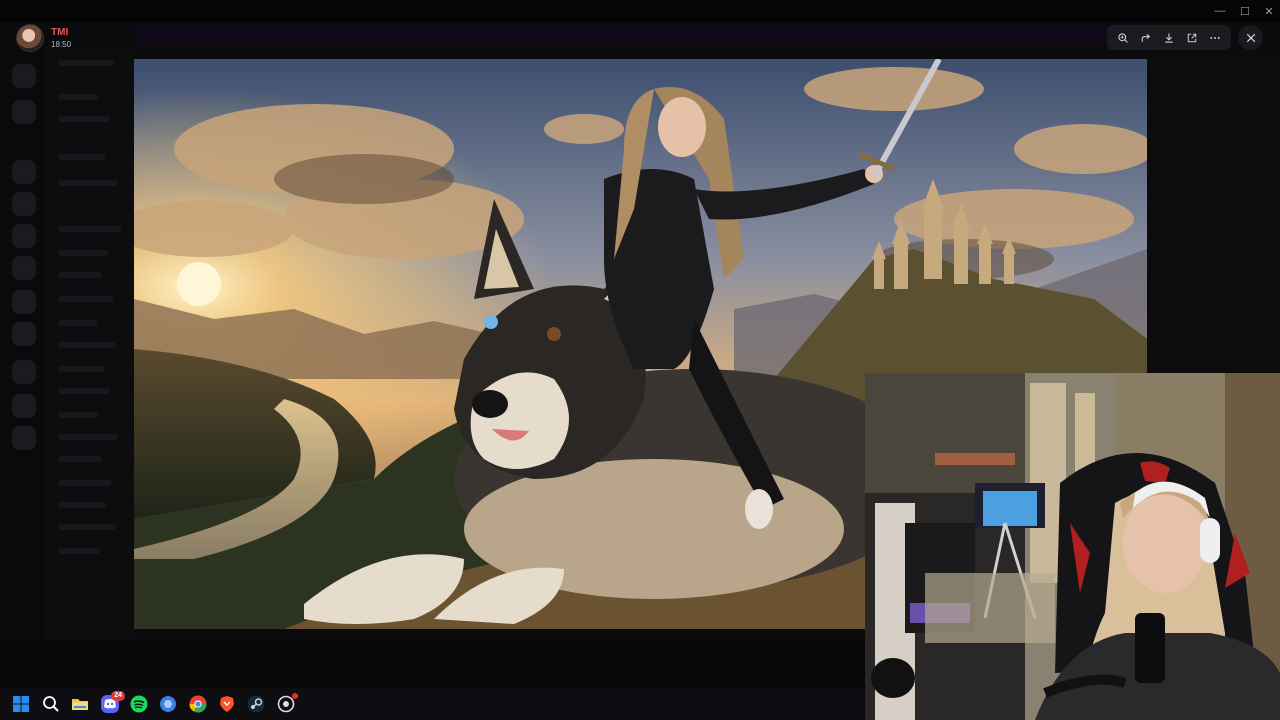  I want to click on brave-icon, so click(227, 704).